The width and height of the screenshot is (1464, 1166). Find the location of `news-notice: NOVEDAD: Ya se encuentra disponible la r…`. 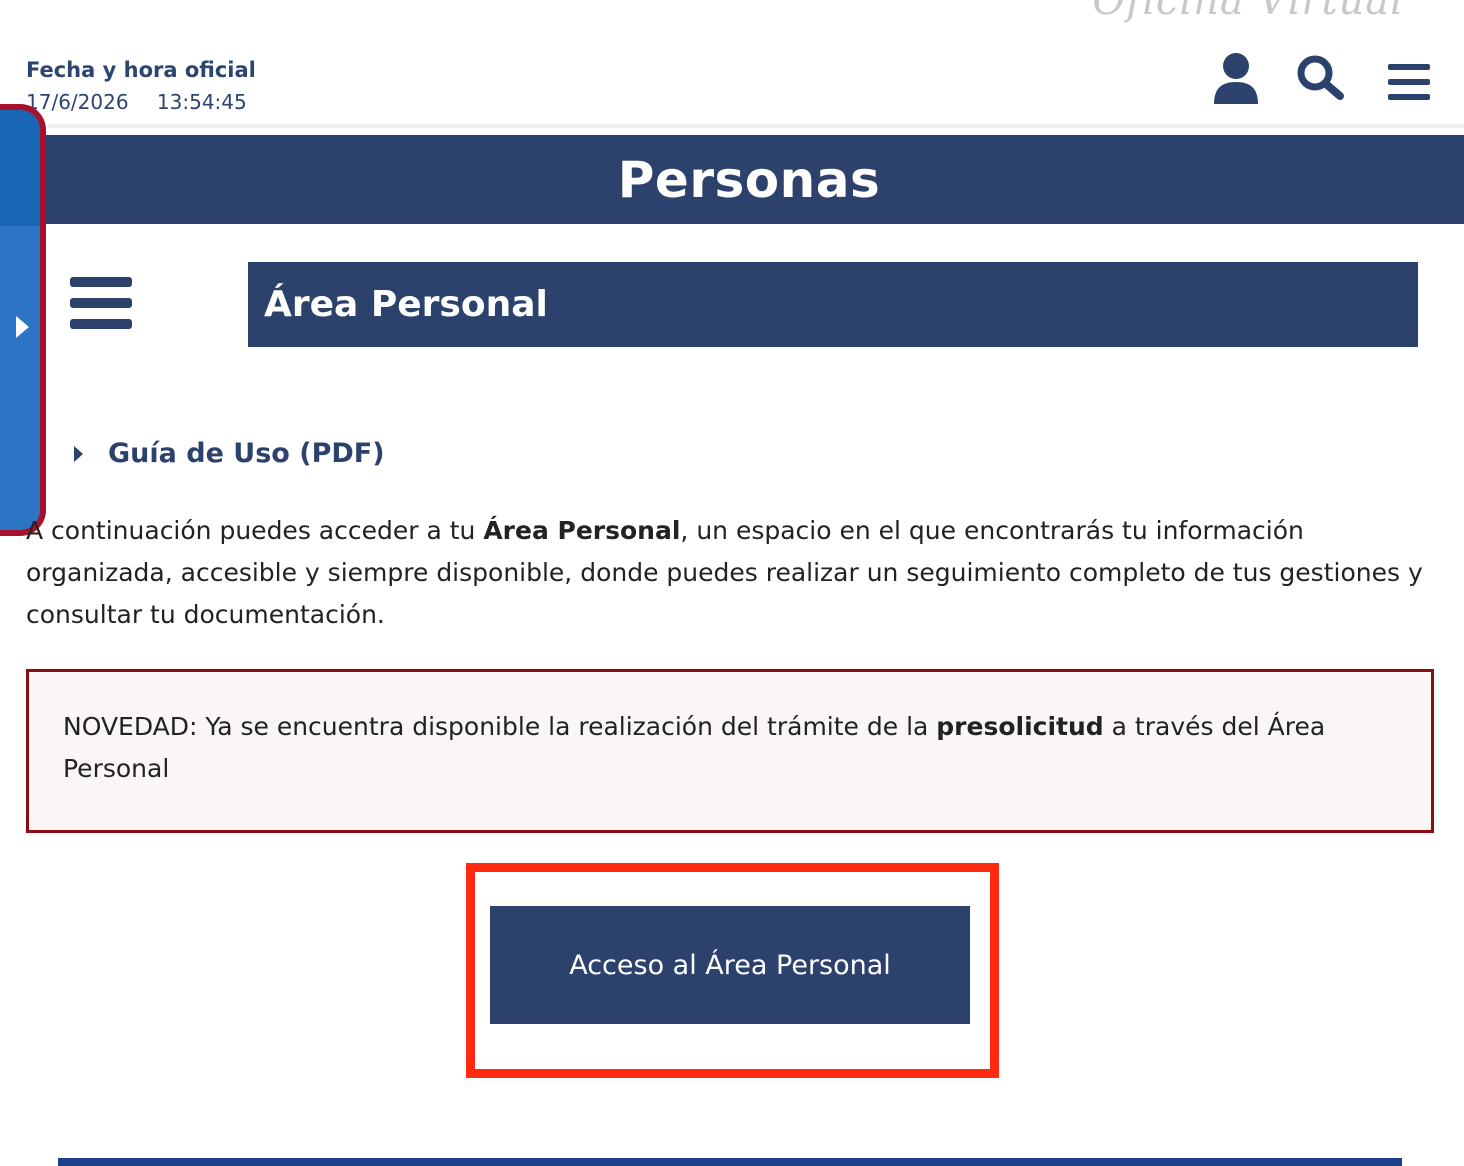

news-notice: NOVEDAD: Ya se encuentra disponible la r… is located at coordinates (730, 751).